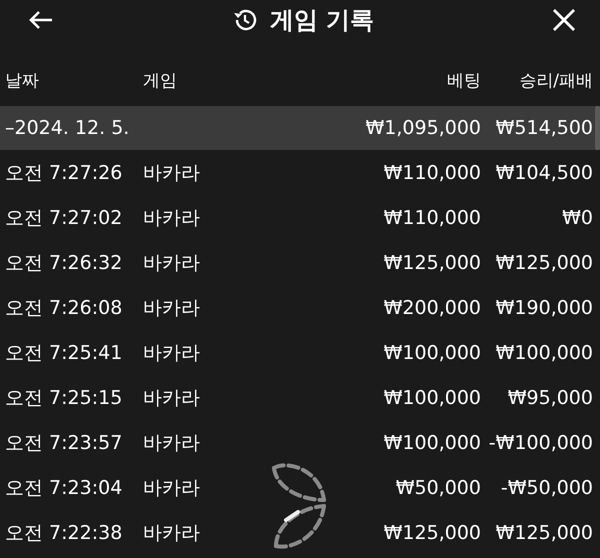  Describe the element at coordinates (543, 128) in the screenshot. I see `group-result-total: ₩514,500` at that location.